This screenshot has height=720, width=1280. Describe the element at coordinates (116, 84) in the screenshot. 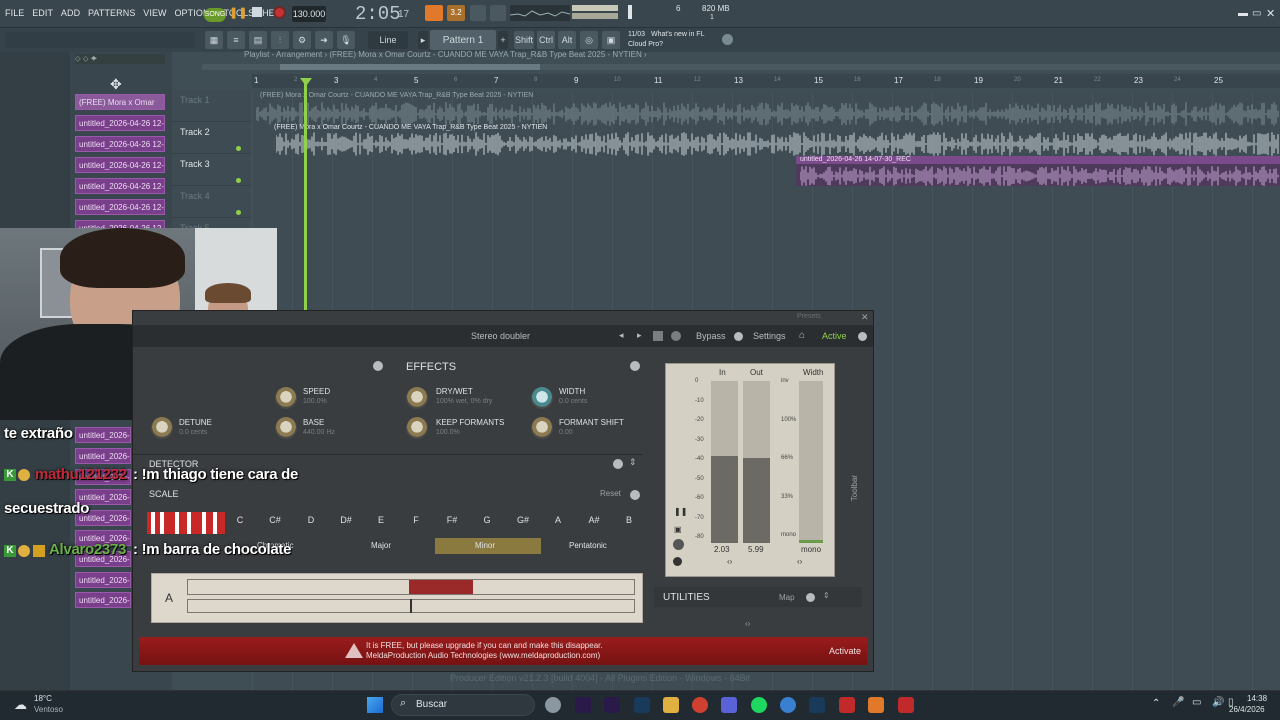

I see `move-icon: ✥` at that location.